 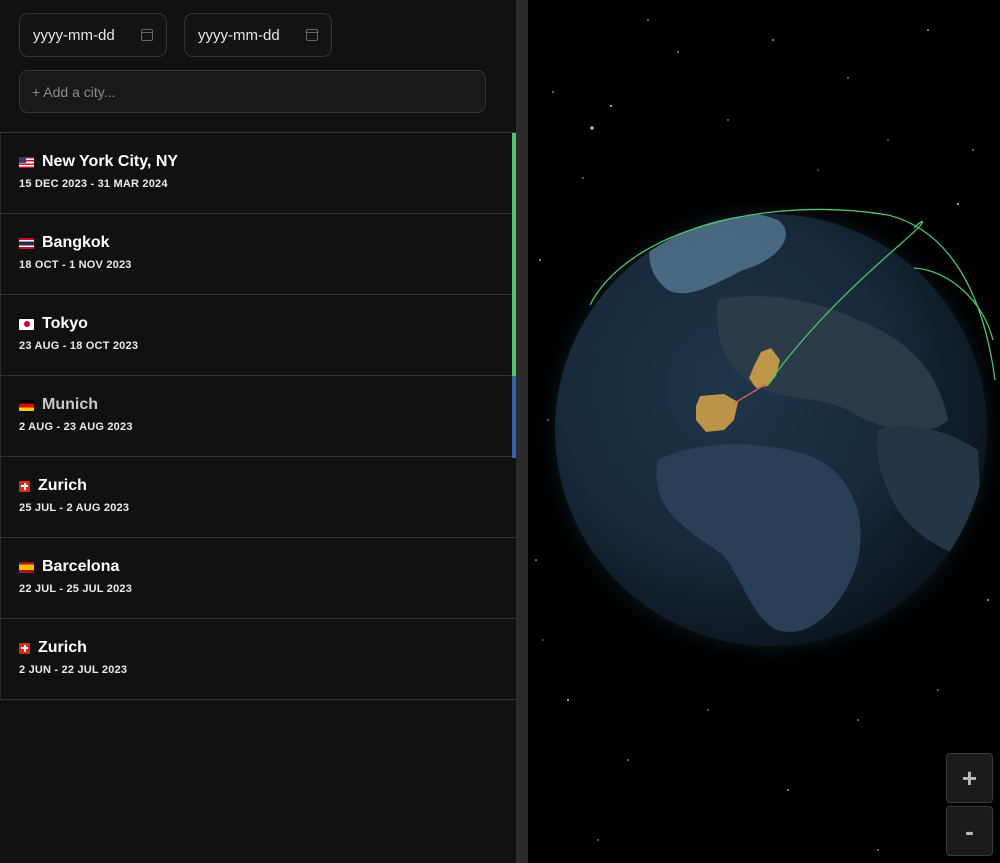 I want to click on trip-dates: 18 OCT - 1 NOV 2023, so click(x=75, y=265).